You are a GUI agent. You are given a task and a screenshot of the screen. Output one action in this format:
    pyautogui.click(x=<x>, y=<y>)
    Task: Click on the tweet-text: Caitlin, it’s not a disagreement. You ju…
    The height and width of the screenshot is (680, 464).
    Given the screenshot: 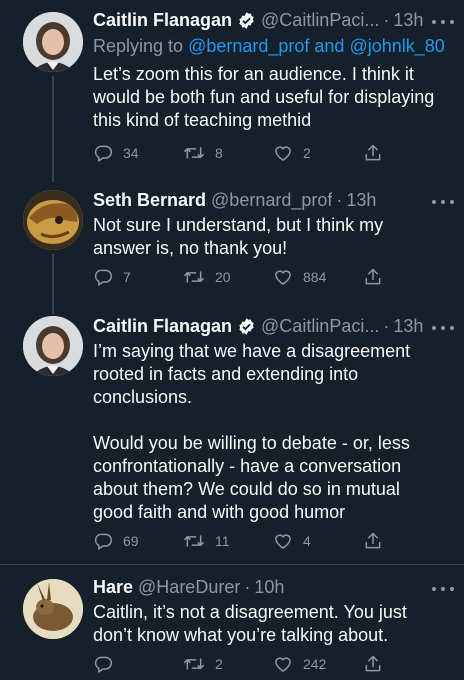 What is the action you would take?
    pyautogui.click(x=250, y=623)
    